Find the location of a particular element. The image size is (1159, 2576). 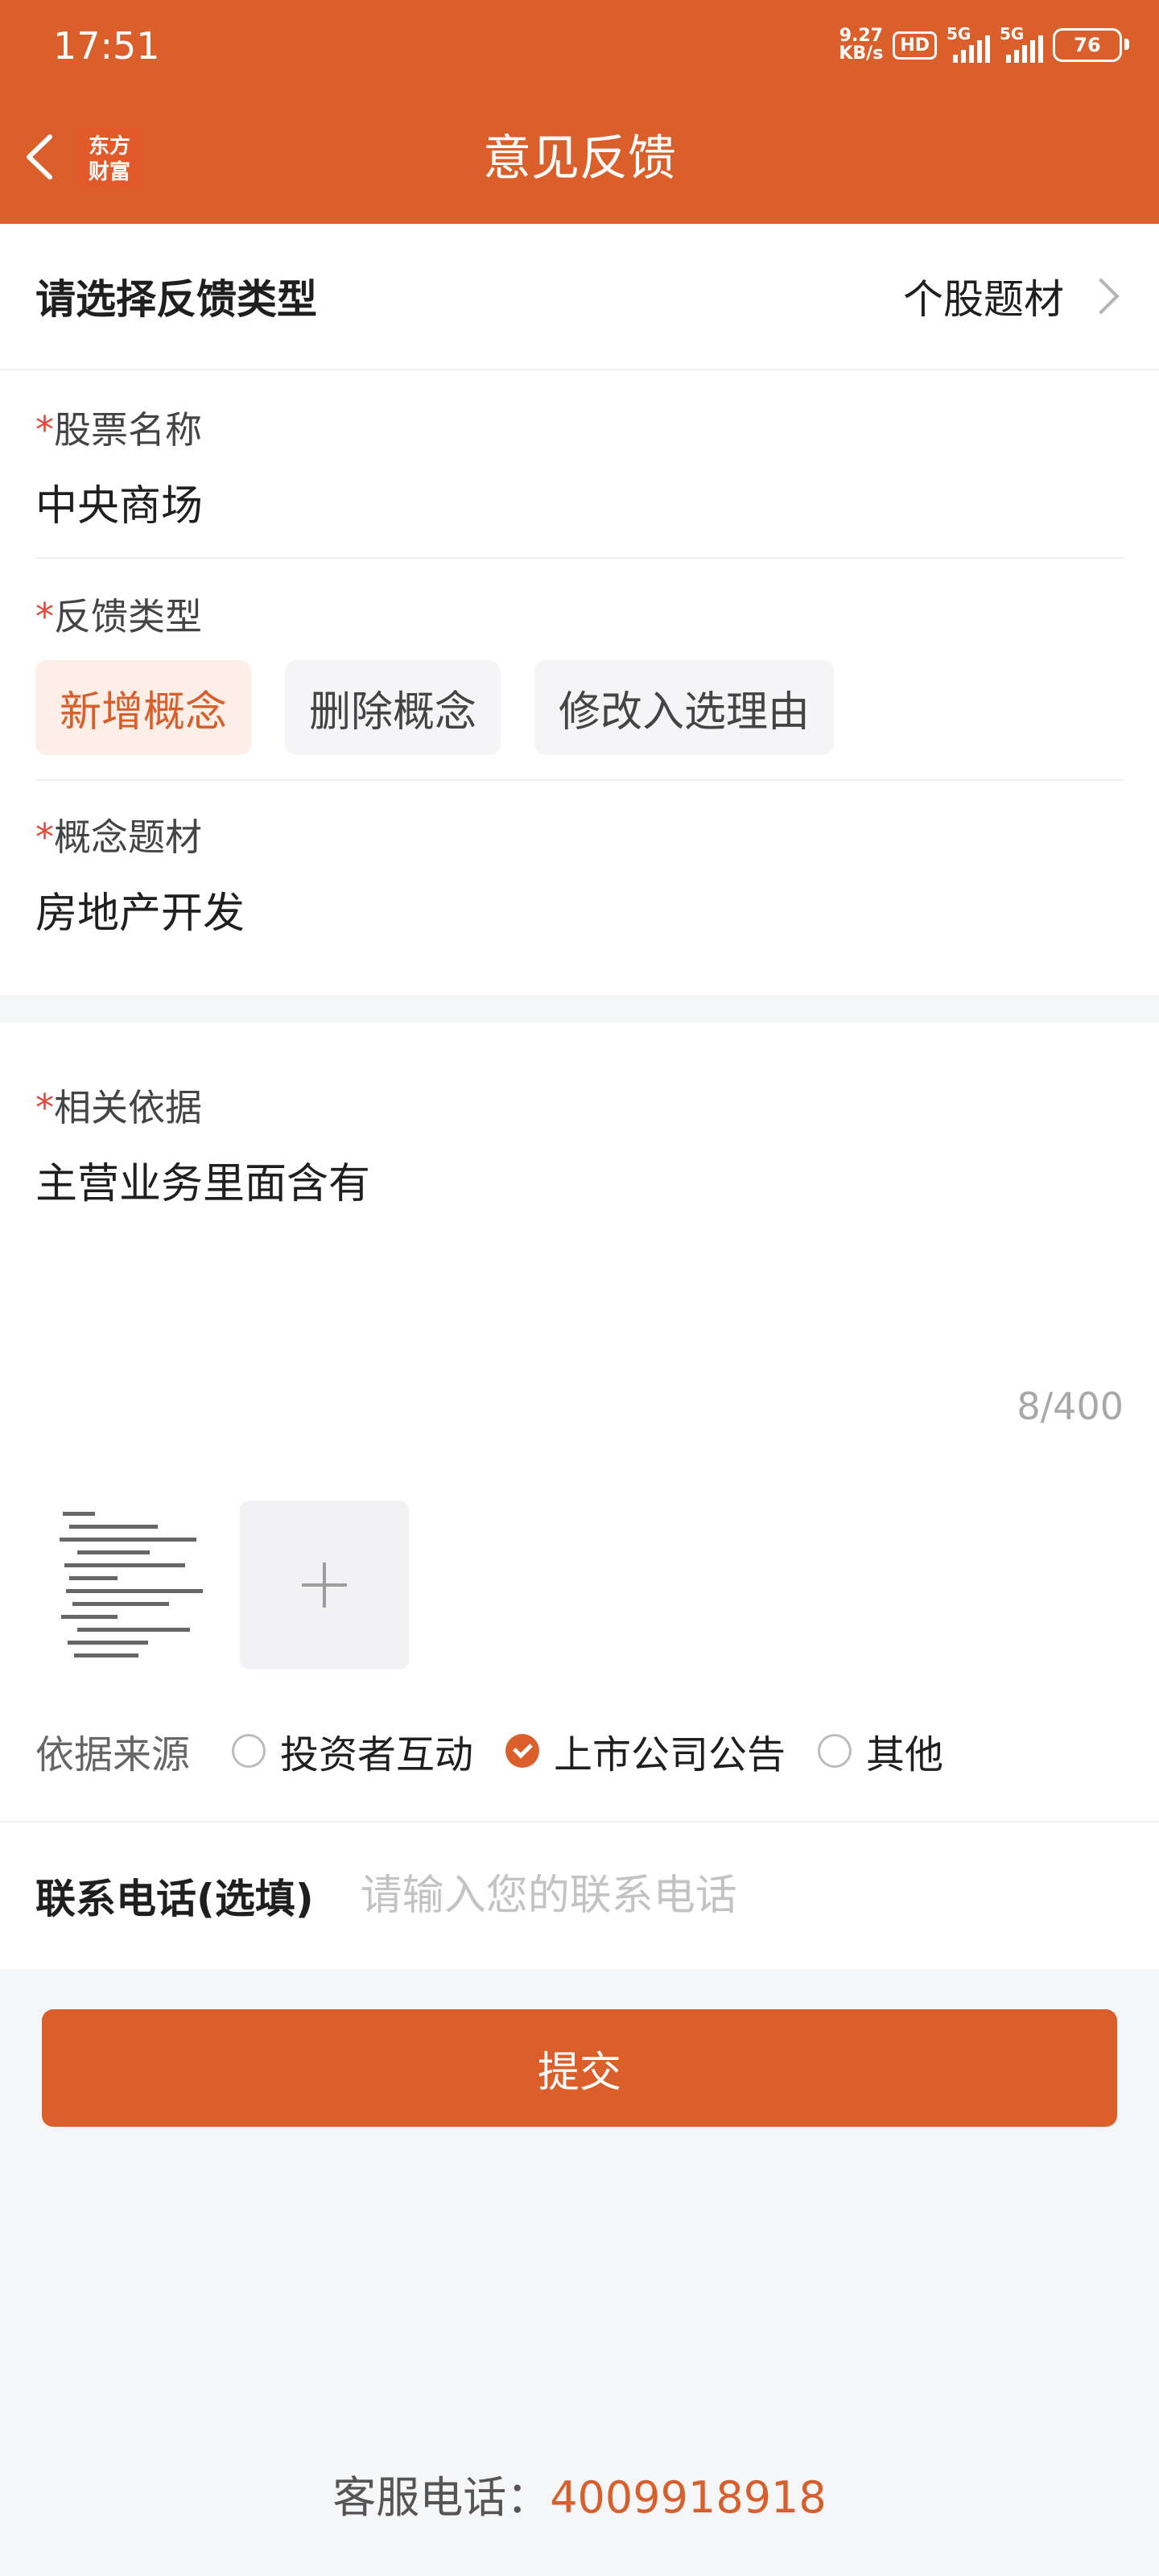

basis-field: *相关依据 主营业务里面含有 is located at coordinates (579, 1144).